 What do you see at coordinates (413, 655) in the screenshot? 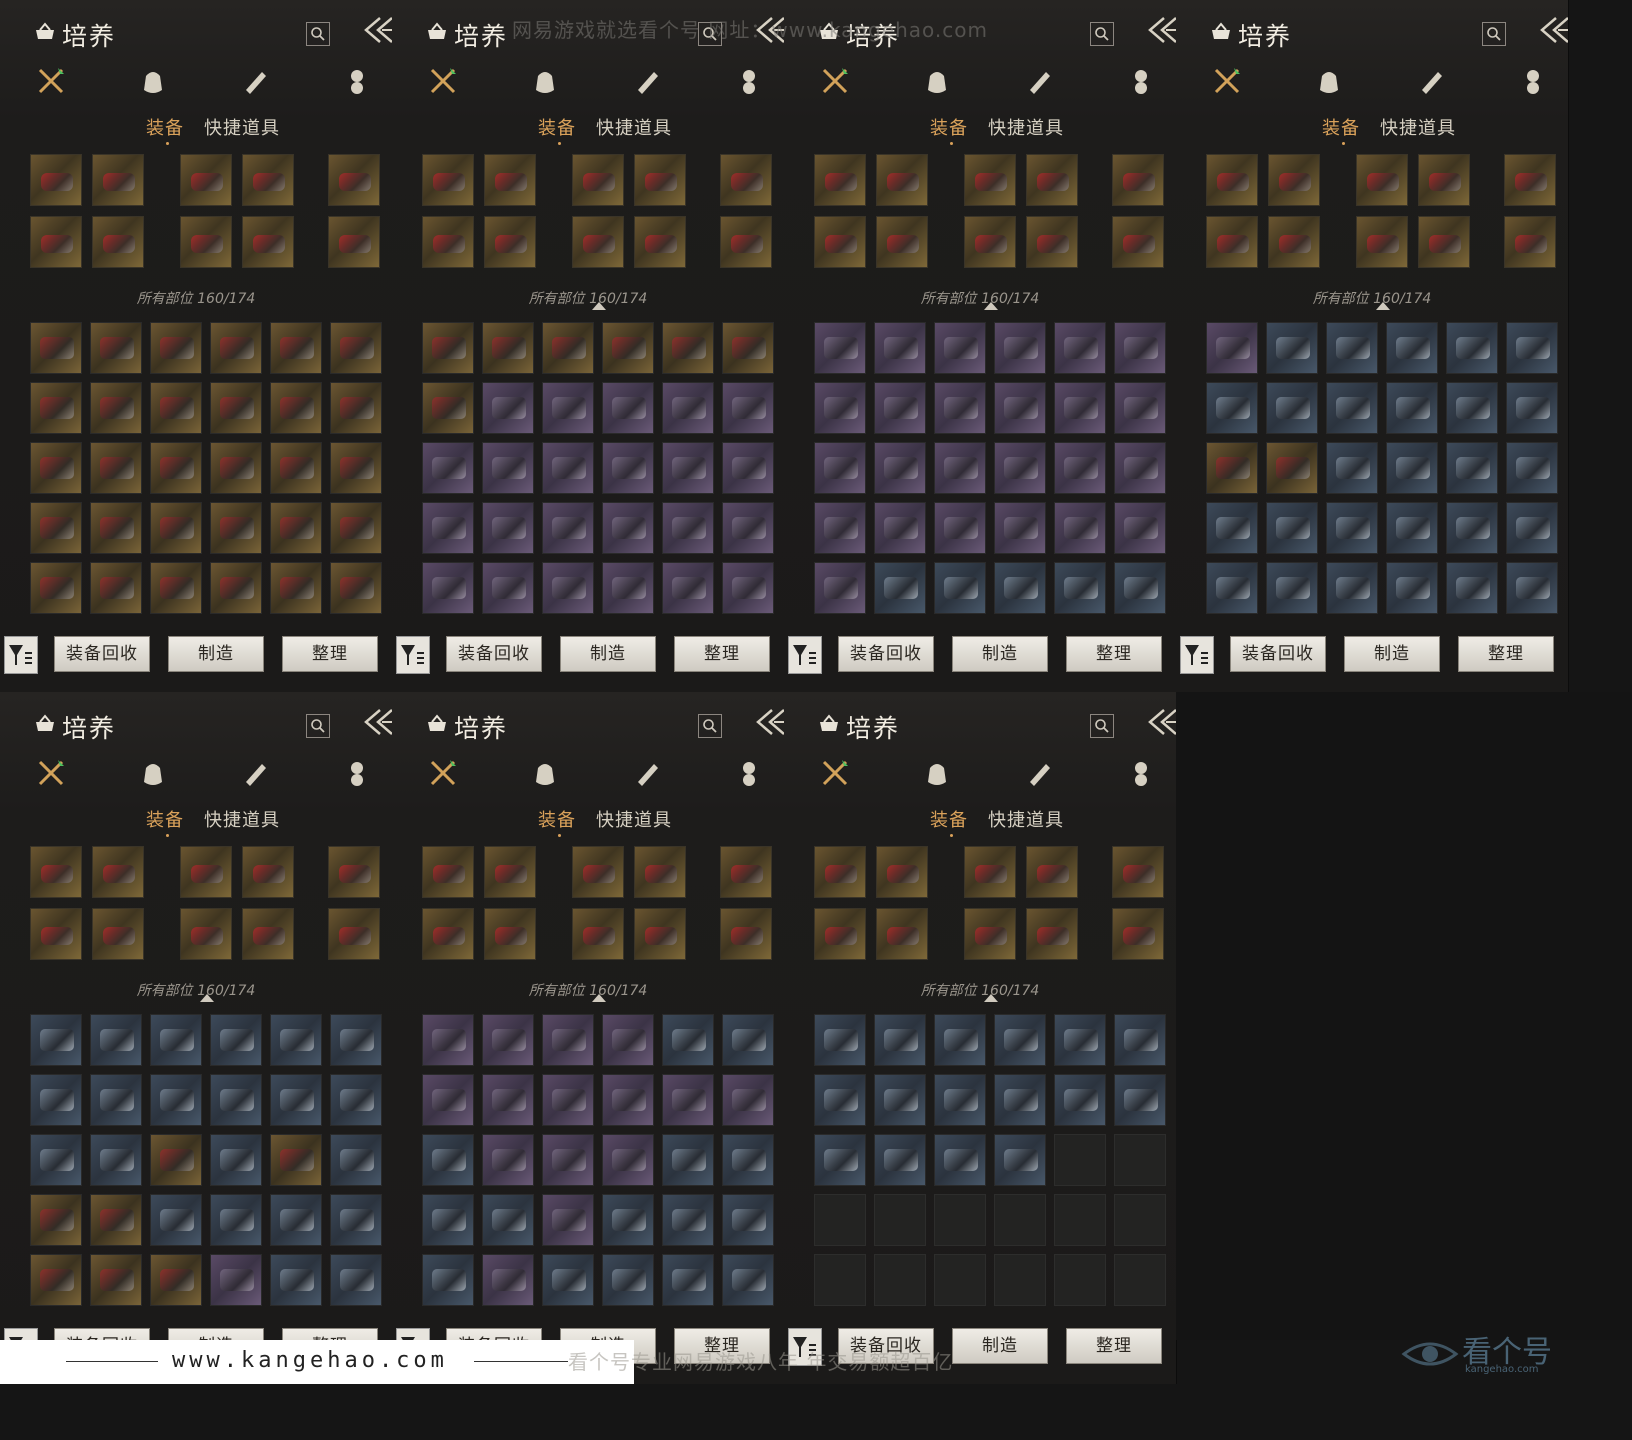
I see `filter-button` at bounding box center [413, 655].